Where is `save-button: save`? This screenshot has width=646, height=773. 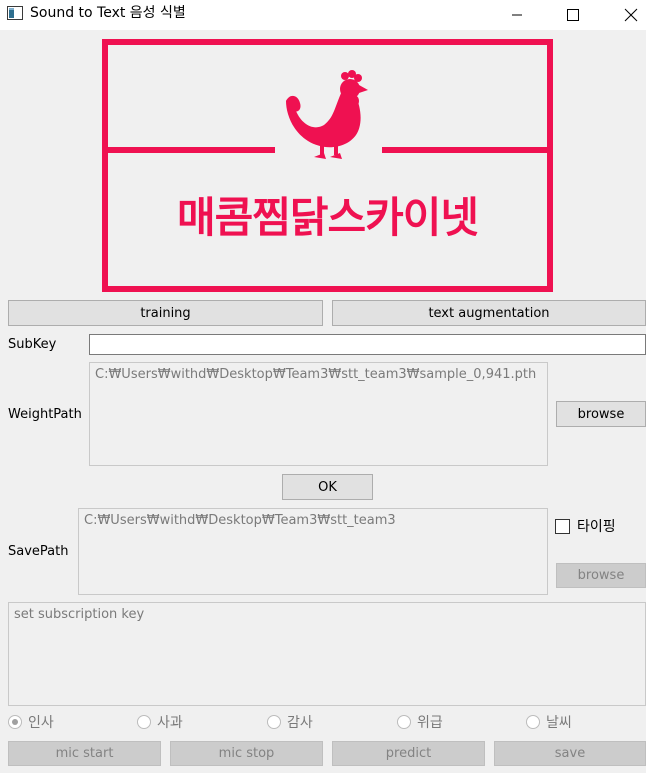 save-button: save is located at coordinates (570, 753).